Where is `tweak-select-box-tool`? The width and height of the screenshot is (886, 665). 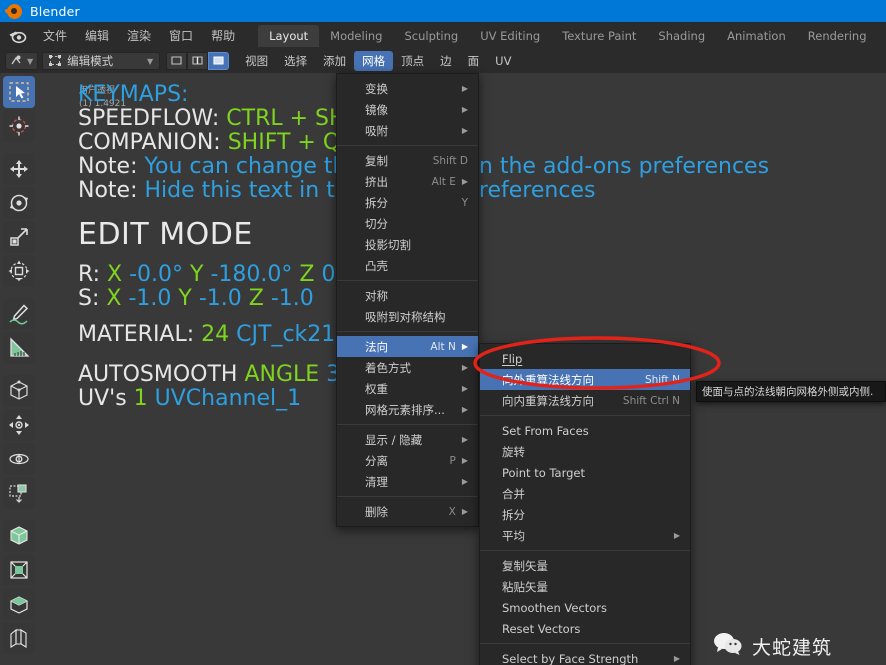 tweak-select-box-tool is located at coordinates (19, 92).